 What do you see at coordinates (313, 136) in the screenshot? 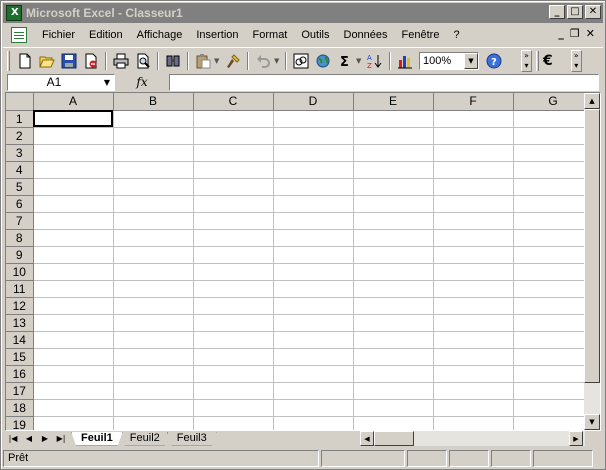
I see `cell-d2` at bounding box center [313, 136].